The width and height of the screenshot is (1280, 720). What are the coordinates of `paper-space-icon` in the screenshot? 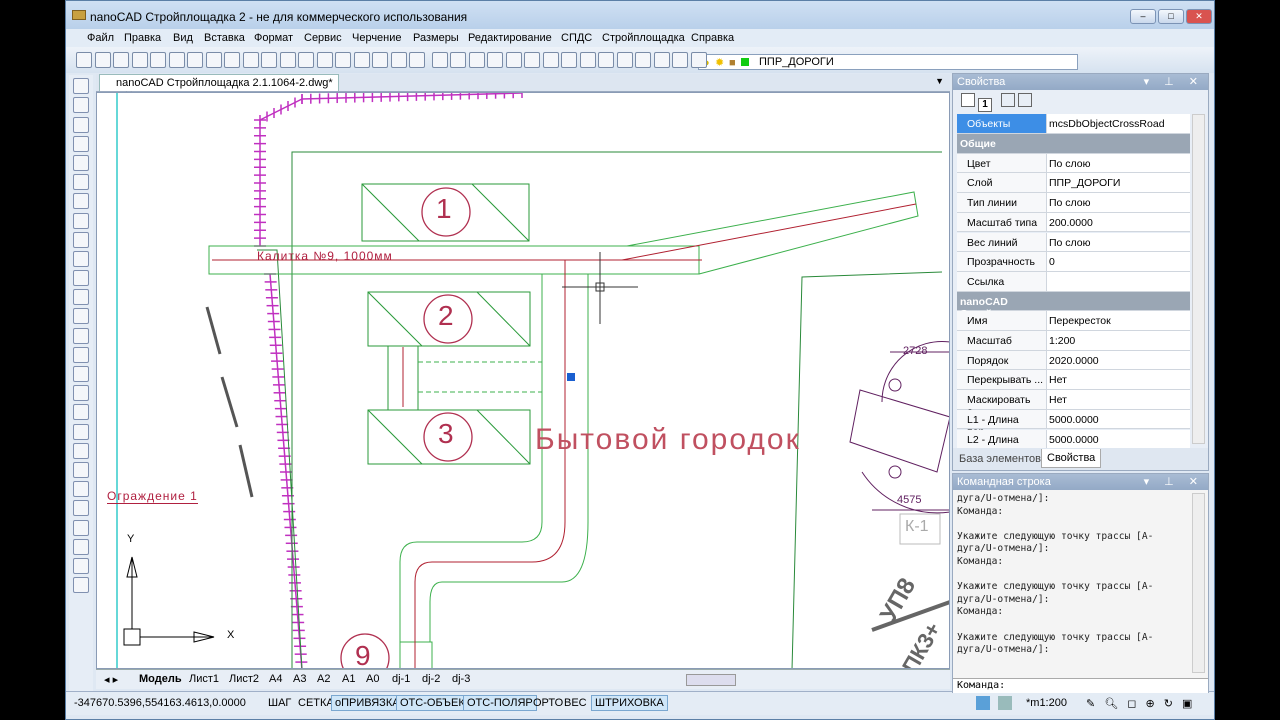 It's located at (1005, 703).